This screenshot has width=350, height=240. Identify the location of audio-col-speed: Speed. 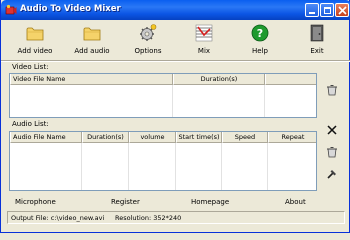
(245, 137).